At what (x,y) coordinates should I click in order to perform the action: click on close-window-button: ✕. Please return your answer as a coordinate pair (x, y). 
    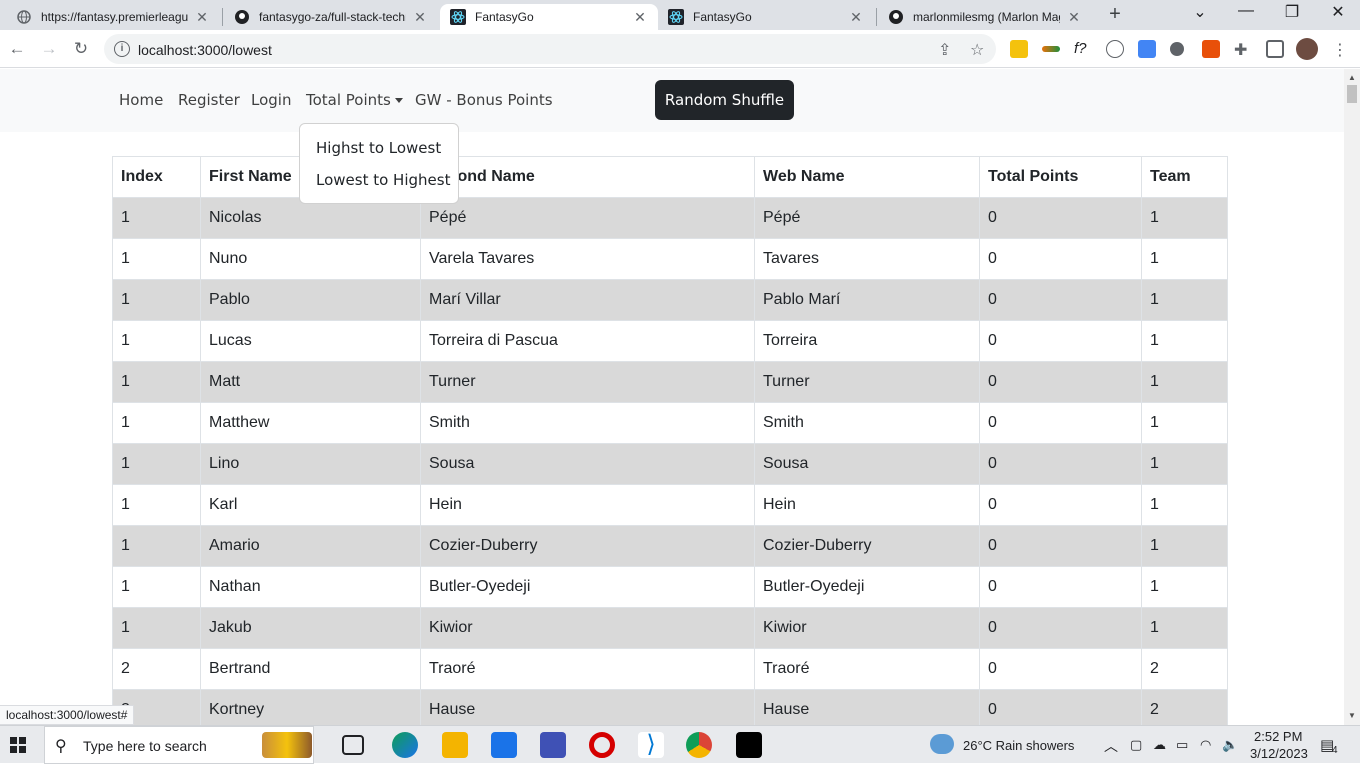
    Looking at the image, I should click on (1338, 12).